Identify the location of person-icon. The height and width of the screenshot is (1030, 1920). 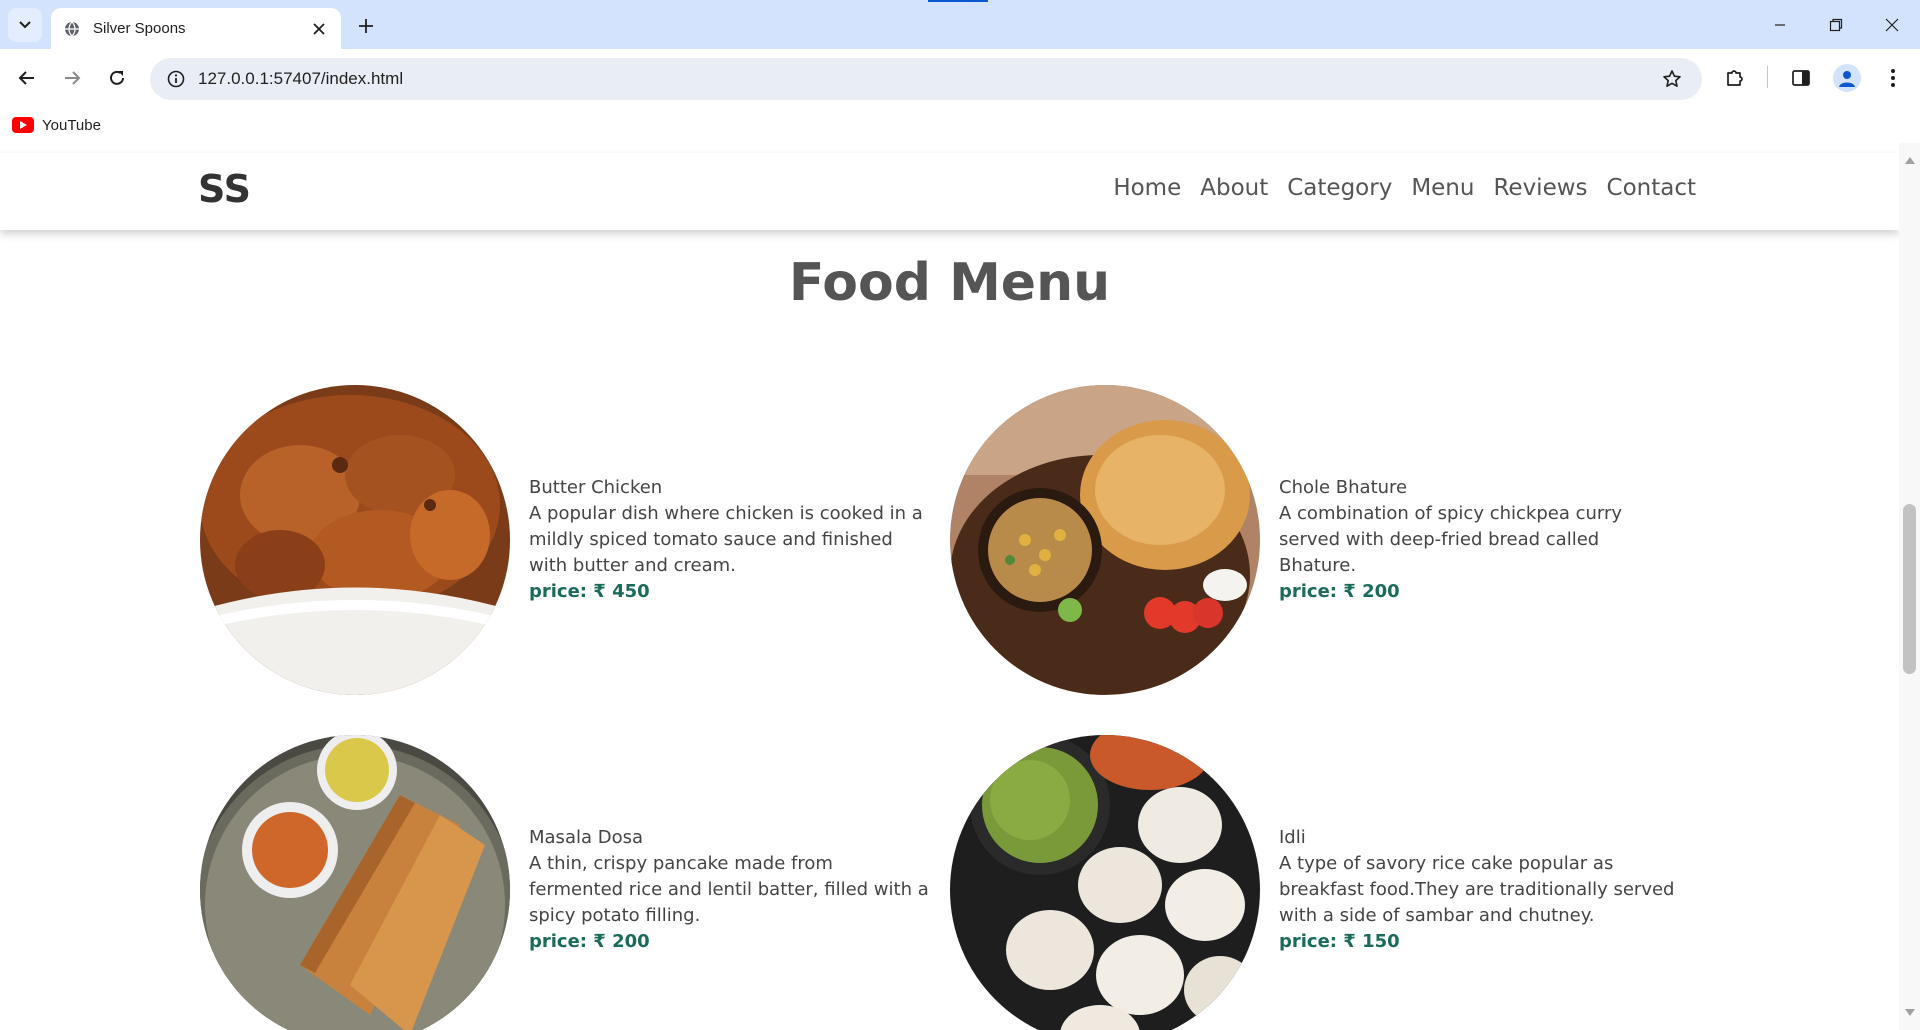
(1847, 79).